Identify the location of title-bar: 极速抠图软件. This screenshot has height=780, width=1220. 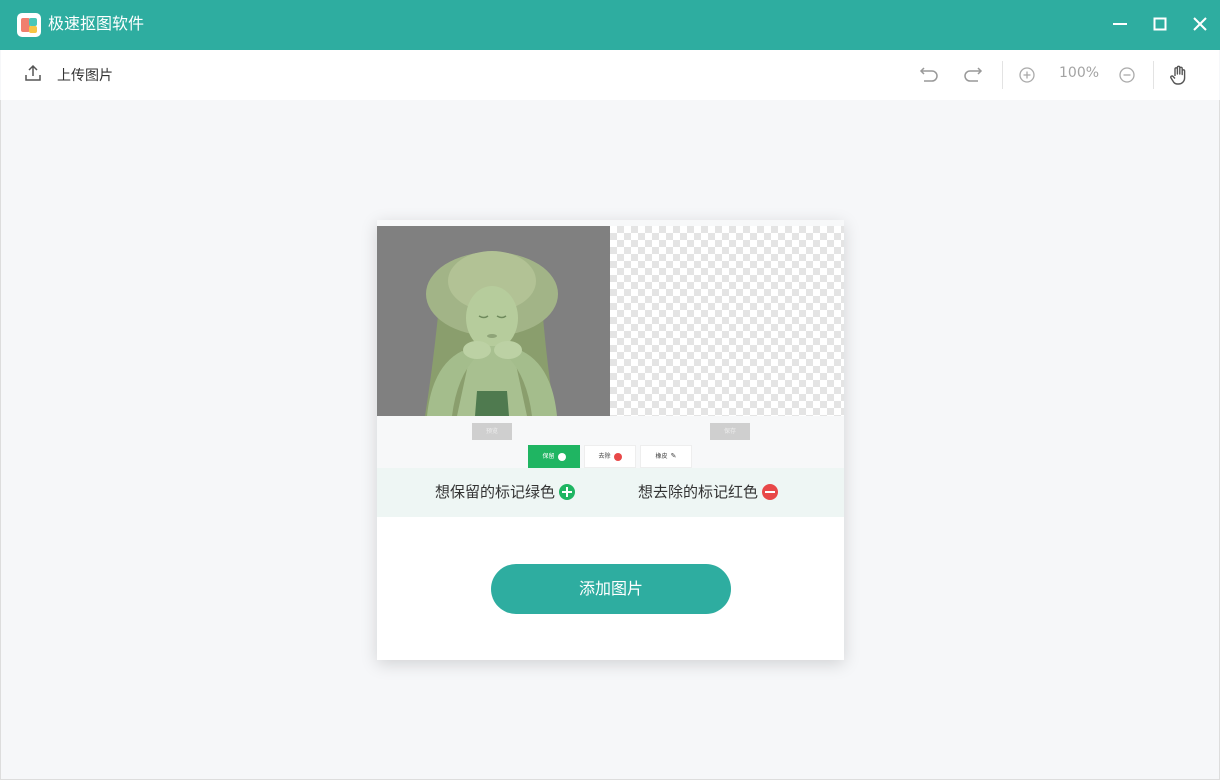
(610, 25).